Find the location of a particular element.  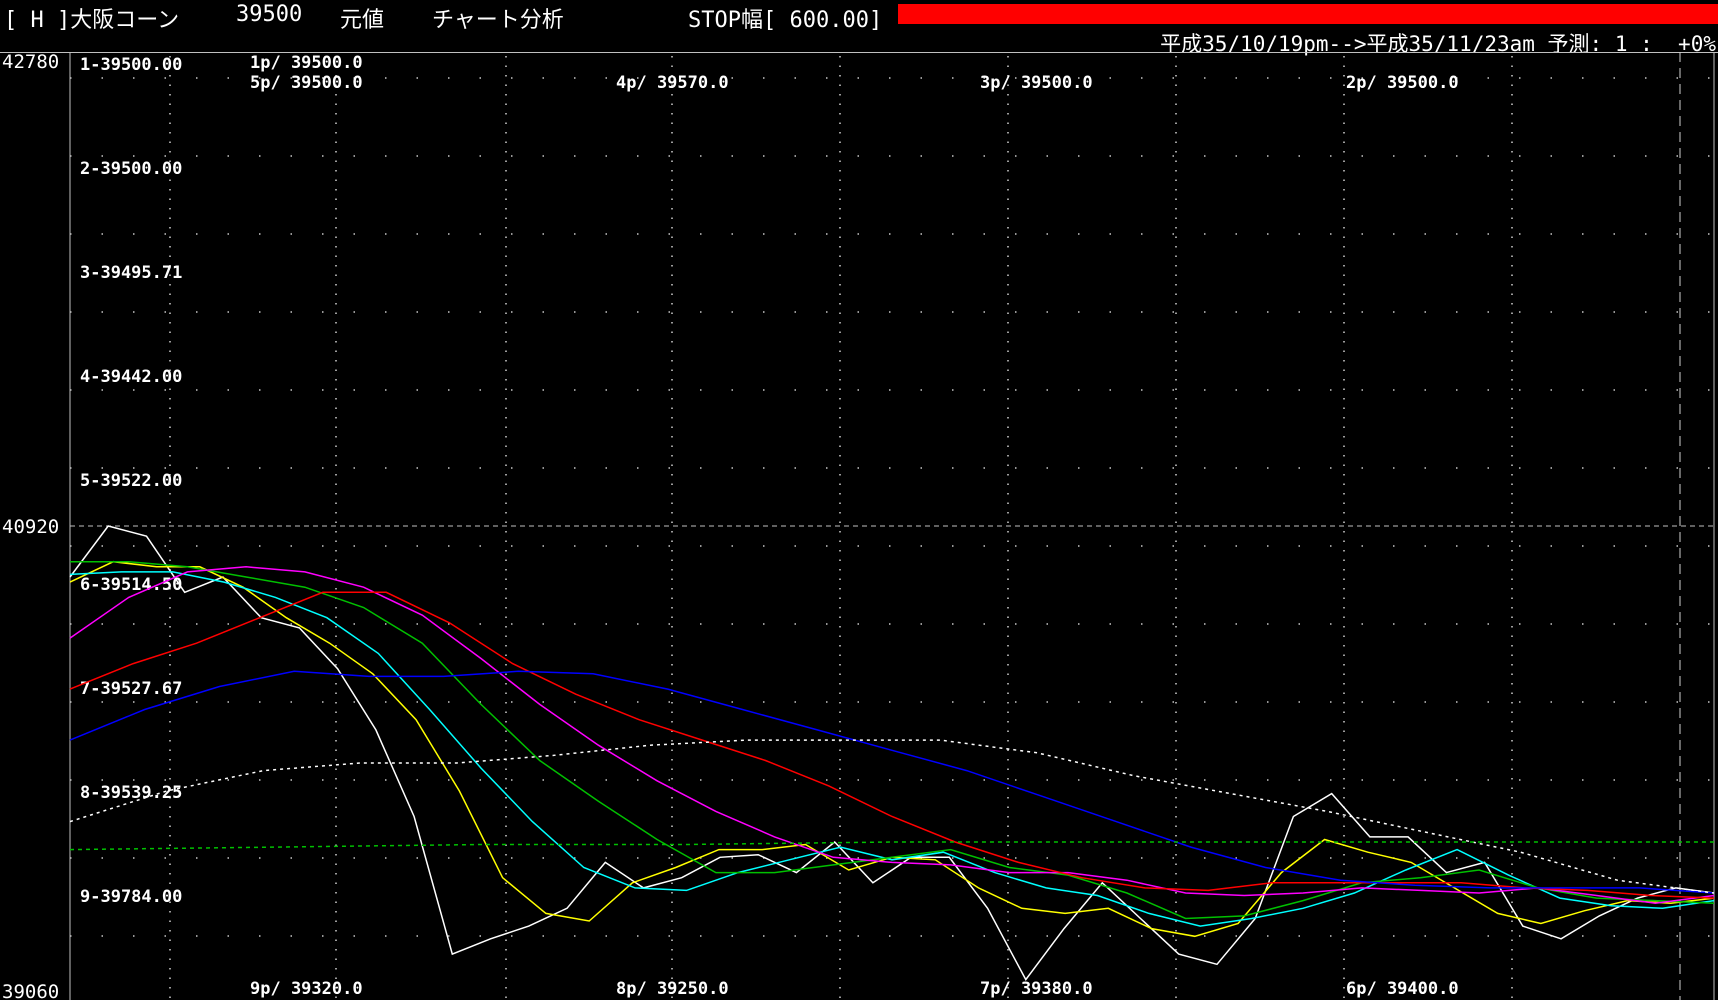

level-label: 4-39442.00 is located at coordinates (131, 377).